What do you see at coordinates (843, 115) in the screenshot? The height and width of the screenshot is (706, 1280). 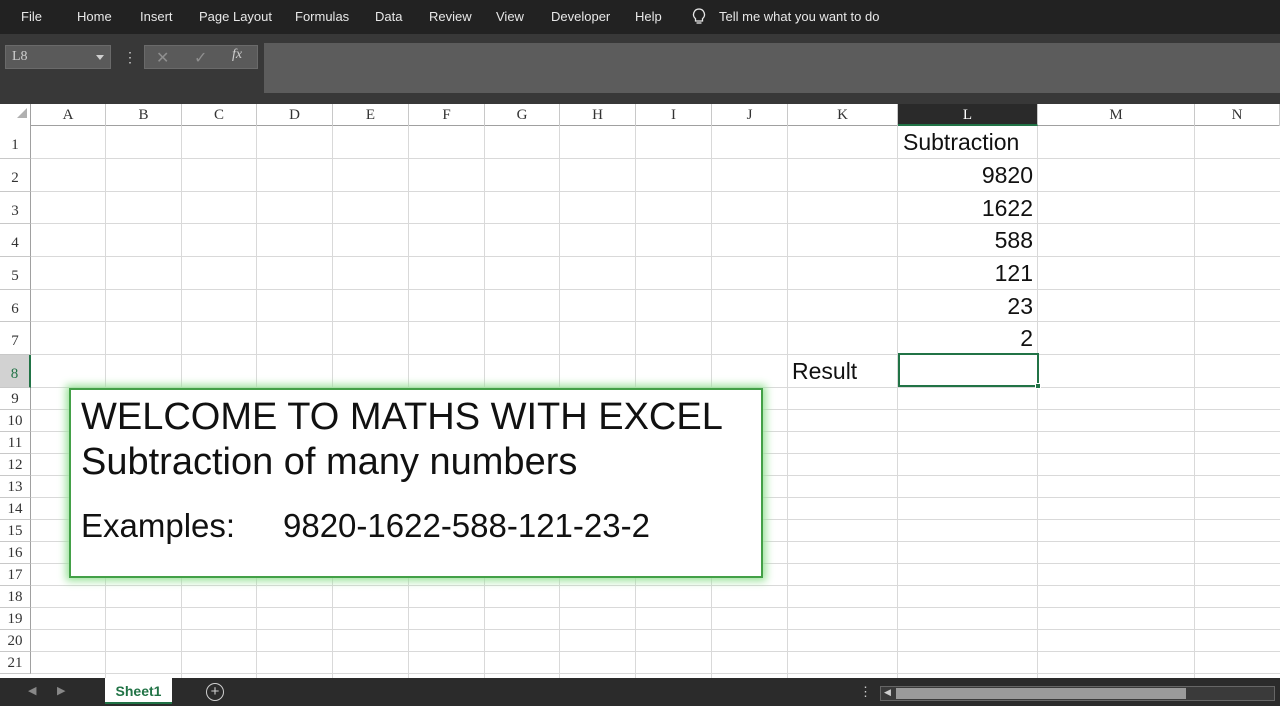 I see `column-header-k: K` at bounding box center [843, 115].